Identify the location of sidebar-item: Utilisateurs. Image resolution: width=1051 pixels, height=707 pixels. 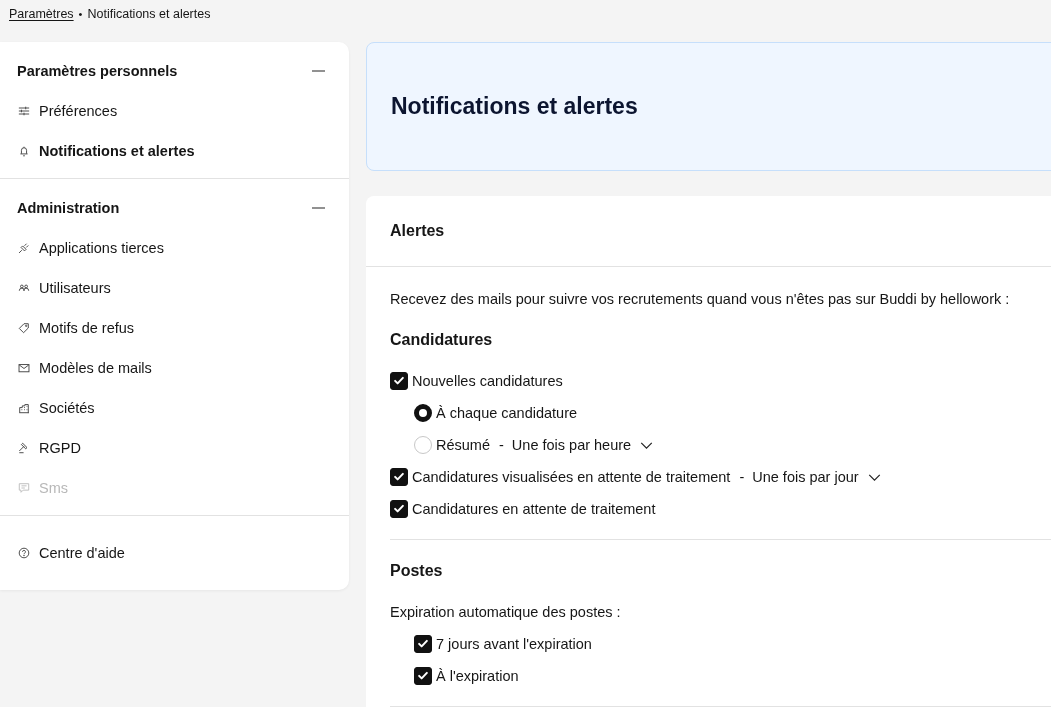
(174, 288).